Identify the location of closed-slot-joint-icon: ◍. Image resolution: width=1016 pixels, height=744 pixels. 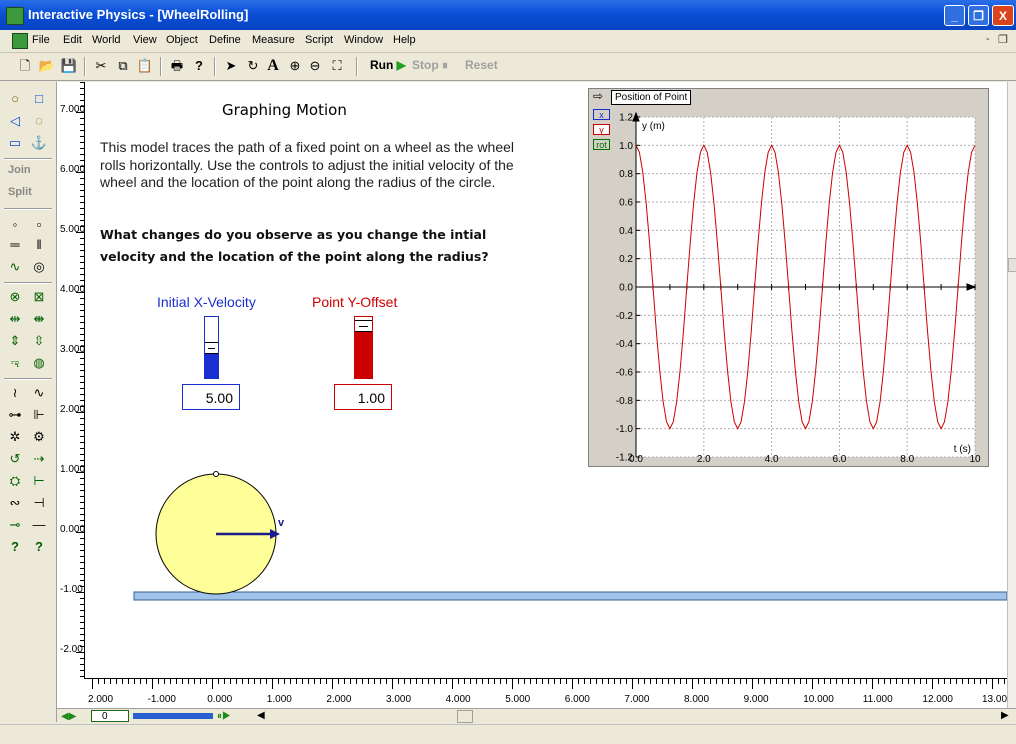
(39, 363).